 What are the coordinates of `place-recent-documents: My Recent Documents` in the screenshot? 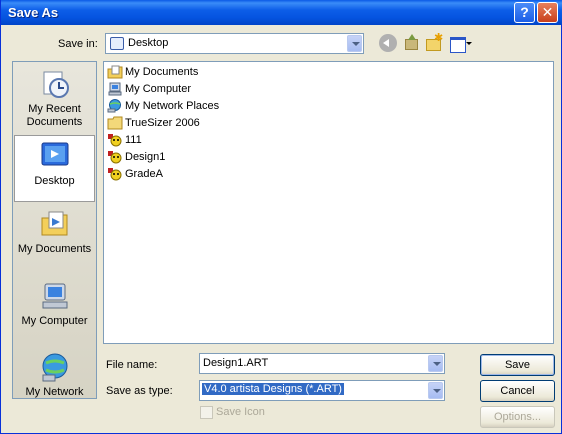 It's located at (54, 98).